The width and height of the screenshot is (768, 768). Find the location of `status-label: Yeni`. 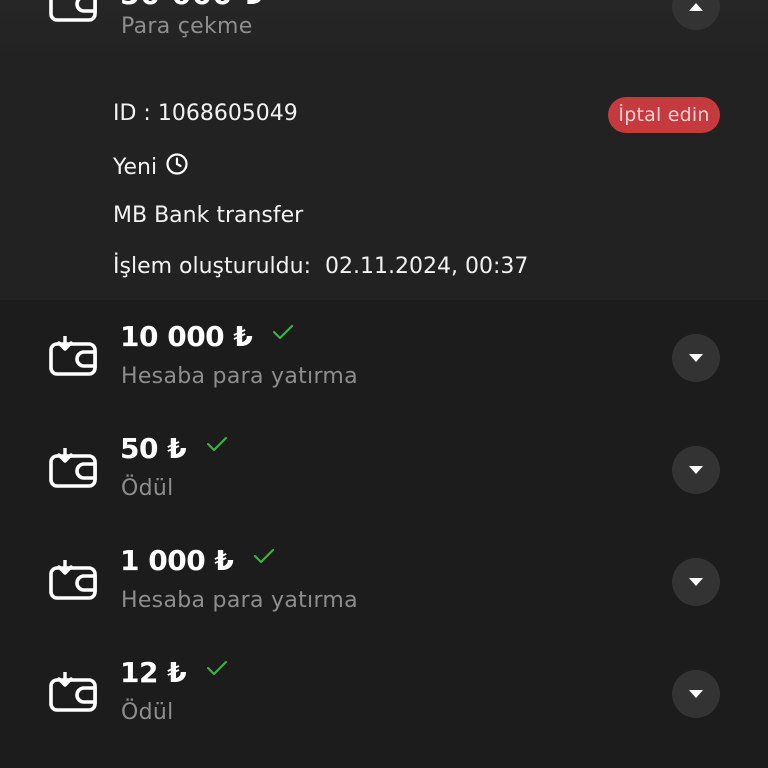

status-label: Yeni is located at coordinates (135, 167).